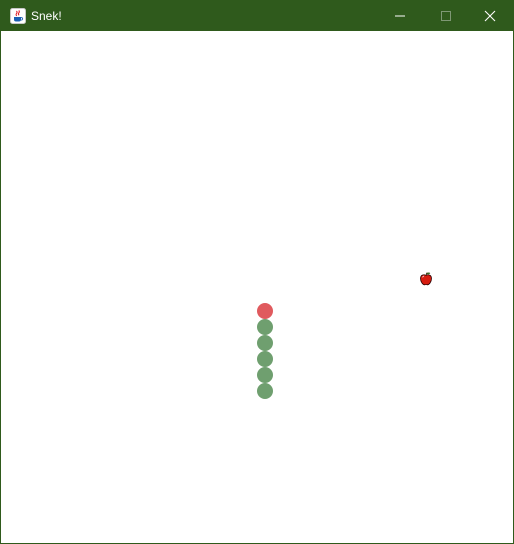 Image resolution: width=514 pixels, height=544 pixels. I want to click on java-cup-icon, so click(18, 16).